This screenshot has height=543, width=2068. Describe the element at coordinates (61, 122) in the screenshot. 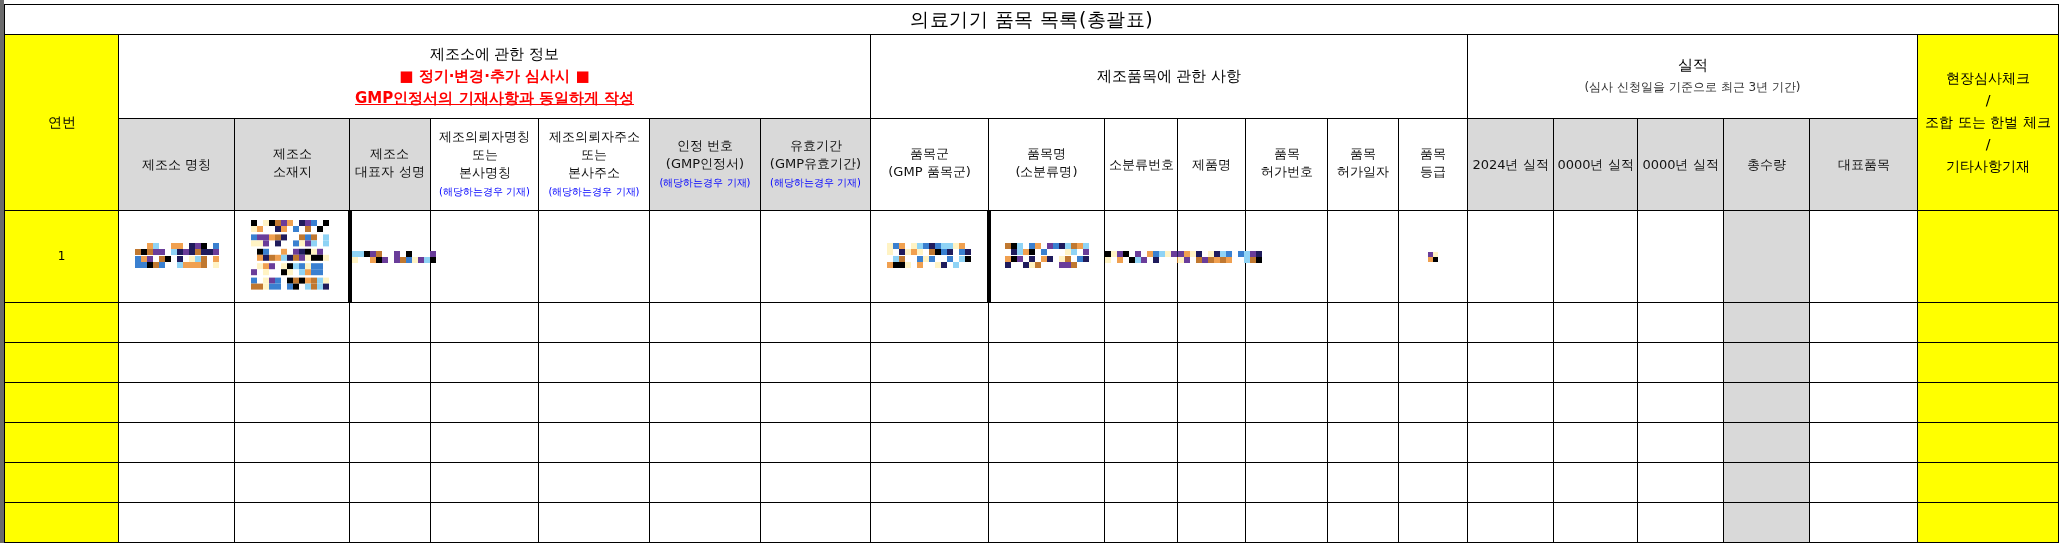

I see `column-header: 연번` at that location.